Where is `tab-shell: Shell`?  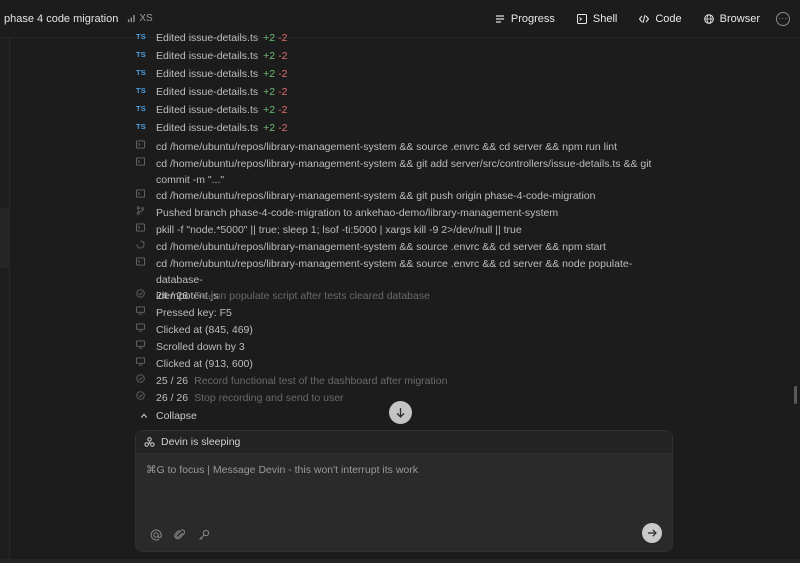 tab-shell: Shell is located at coordinates (597, 19).